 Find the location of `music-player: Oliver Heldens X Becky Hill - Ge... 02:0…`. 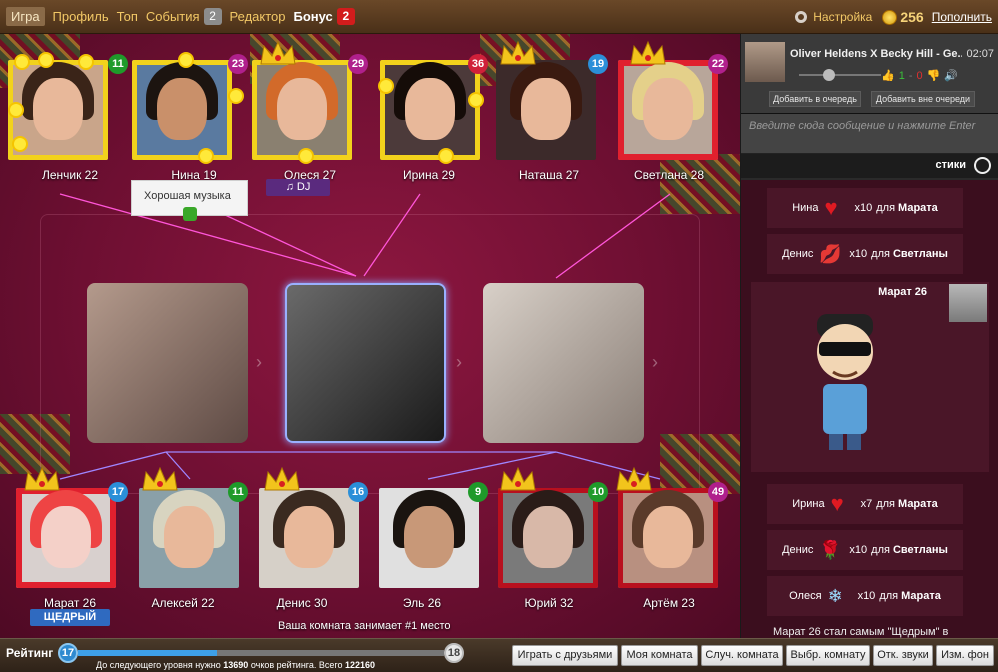

music-player: Oliver Heldens X Becky Hill - Ge... 02:0… is located at coordinates (869, 74).